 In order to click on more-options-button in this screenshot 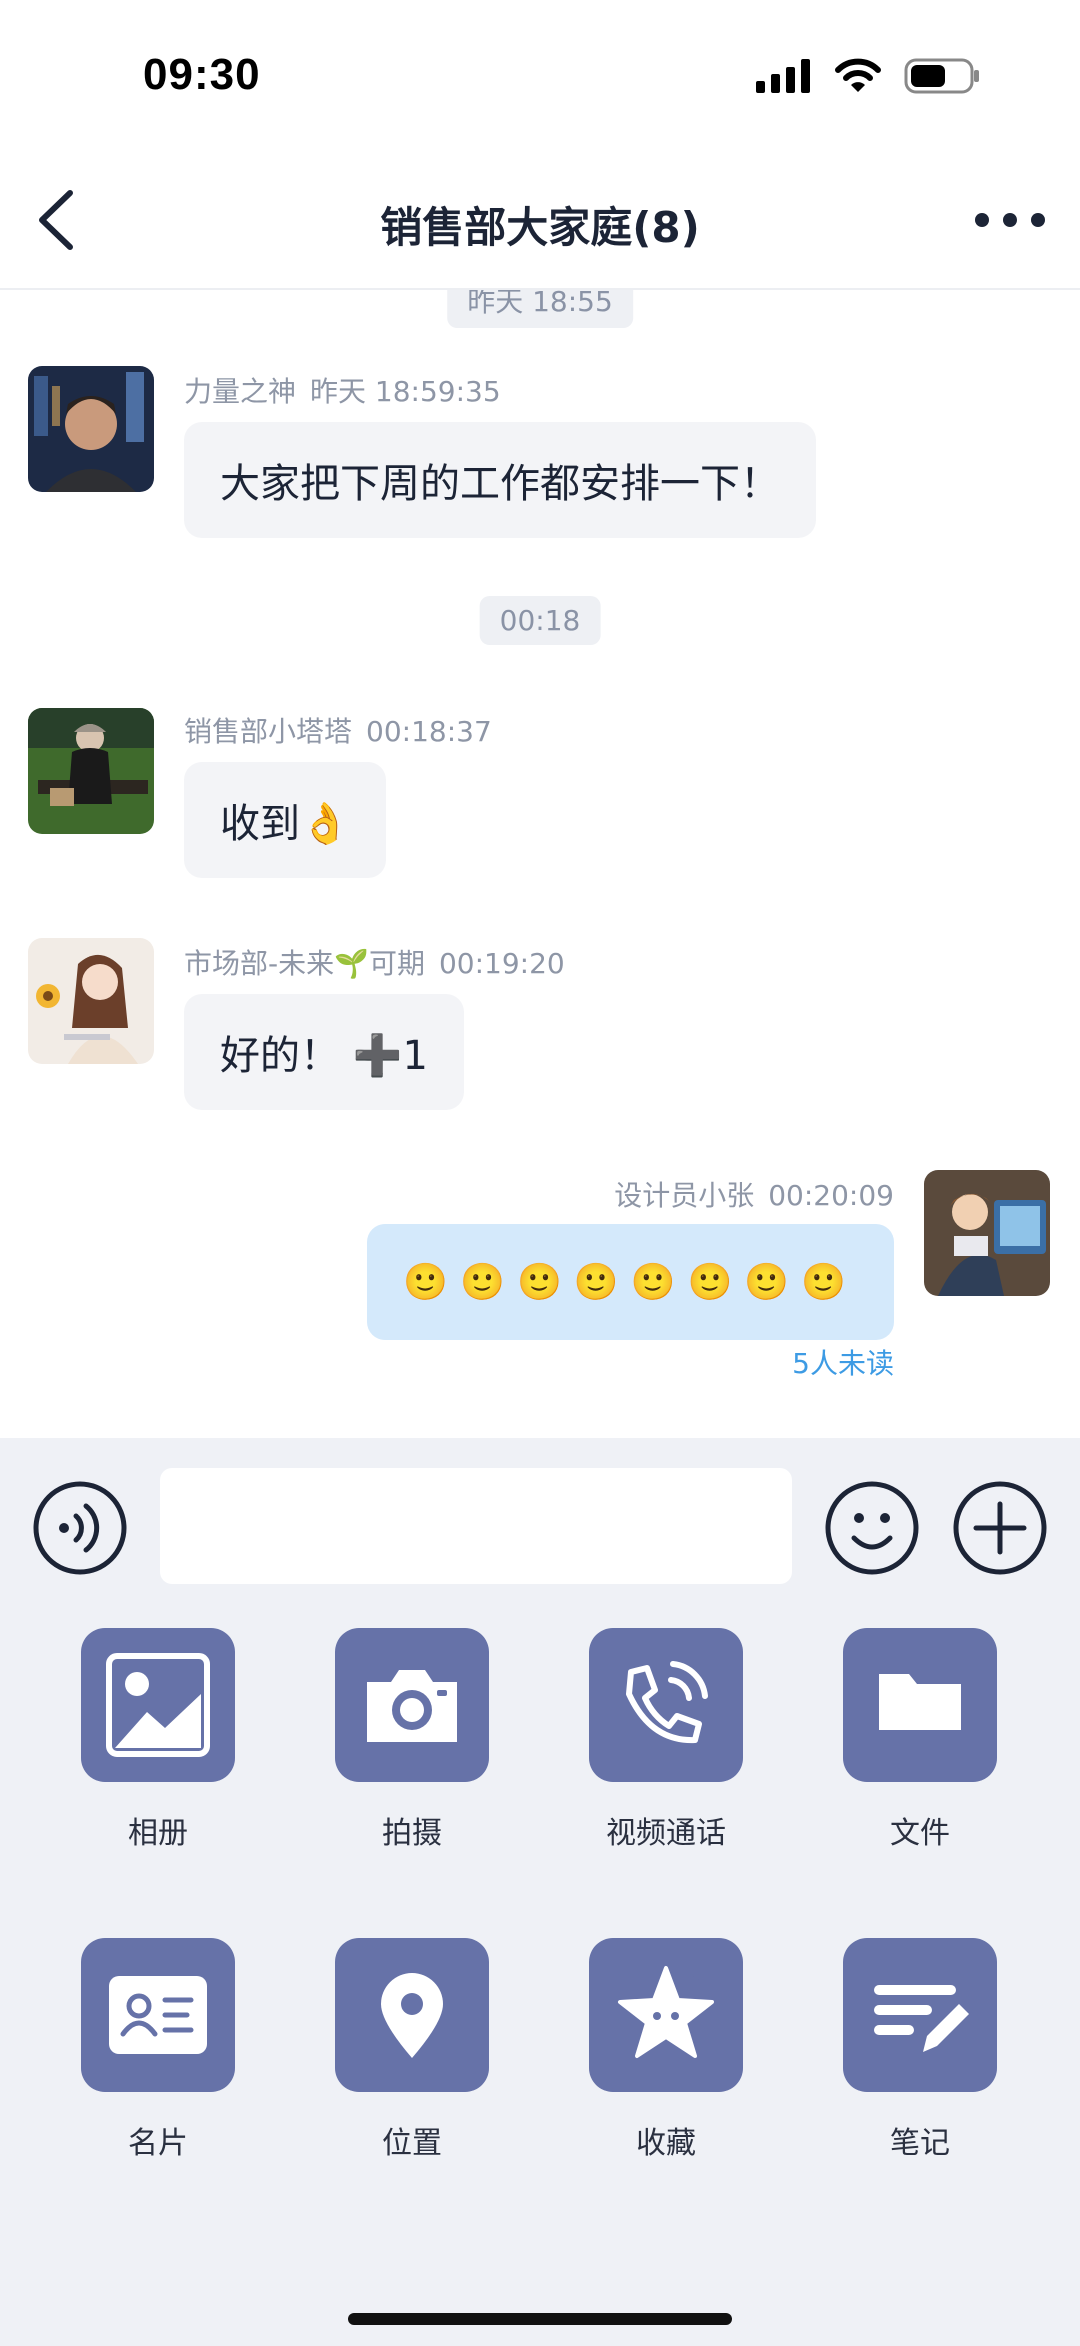, I will do `click(1010, 220)`.